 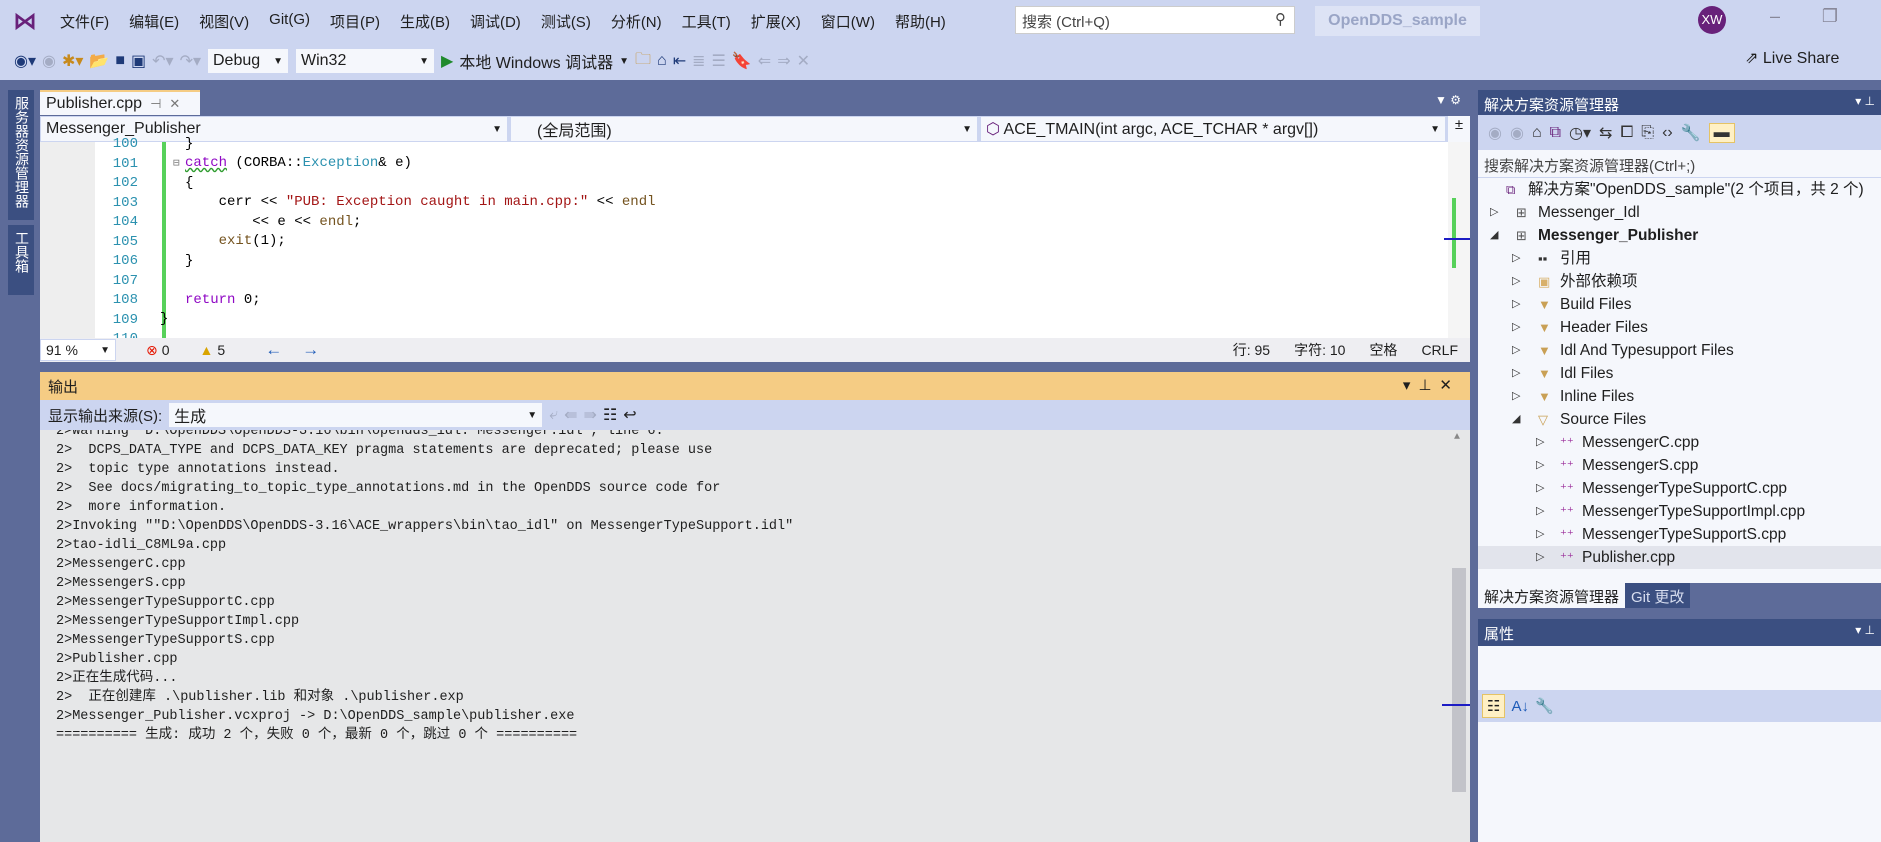 What do you see at coordinates (1679, 442) in the screenshot?
I see `tree-item: ▷ ⁺⁺ MessengerC.cpp` at bounding box center [1679, 442].